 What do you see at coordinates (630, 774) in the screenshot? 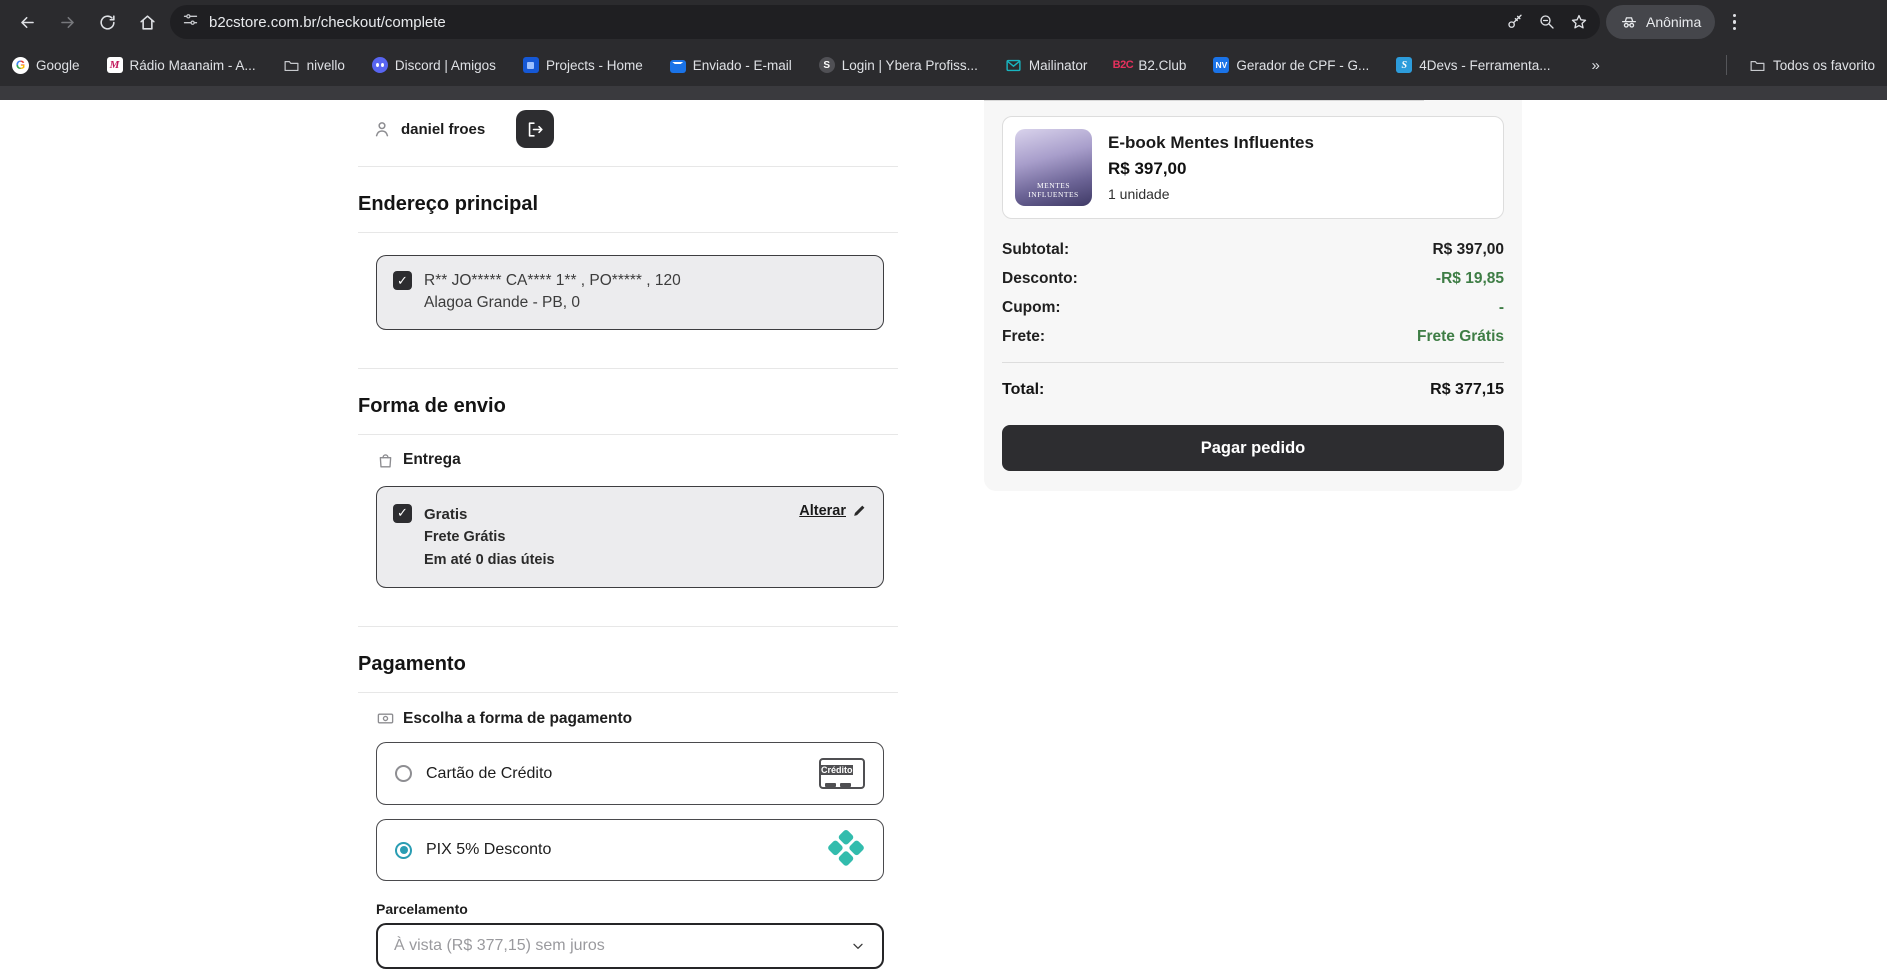
I see `payment-option-credit-card: Cartão de Crédito Crédito` at bounding box center [630, 774].